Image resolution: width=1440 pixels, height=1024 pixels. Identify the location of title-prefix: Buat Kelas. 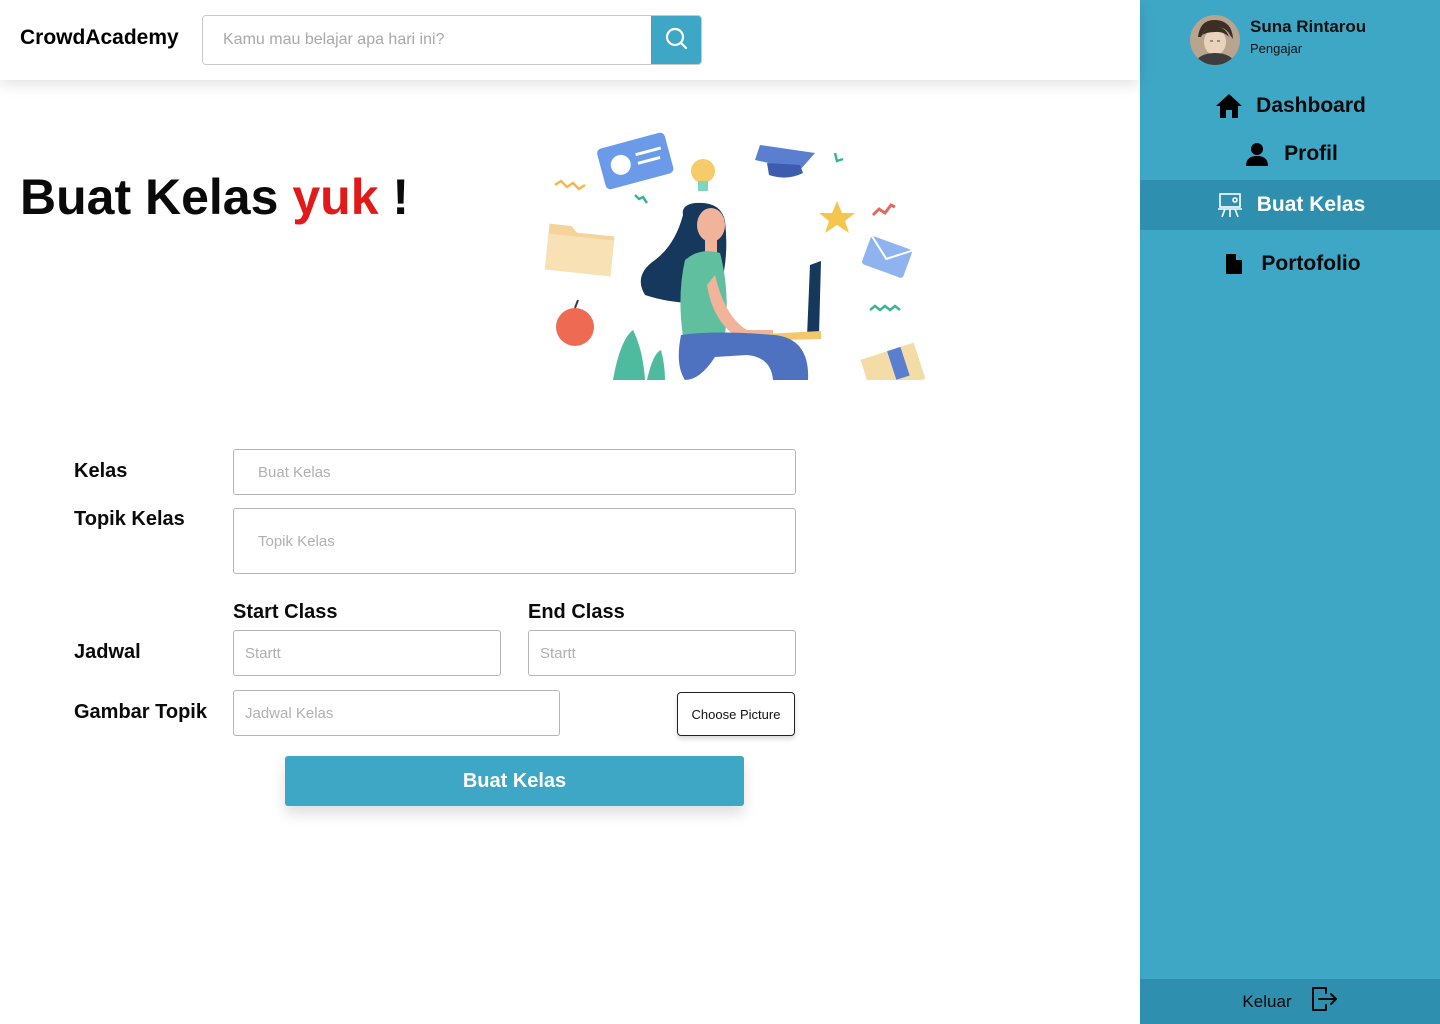
(149, 197).